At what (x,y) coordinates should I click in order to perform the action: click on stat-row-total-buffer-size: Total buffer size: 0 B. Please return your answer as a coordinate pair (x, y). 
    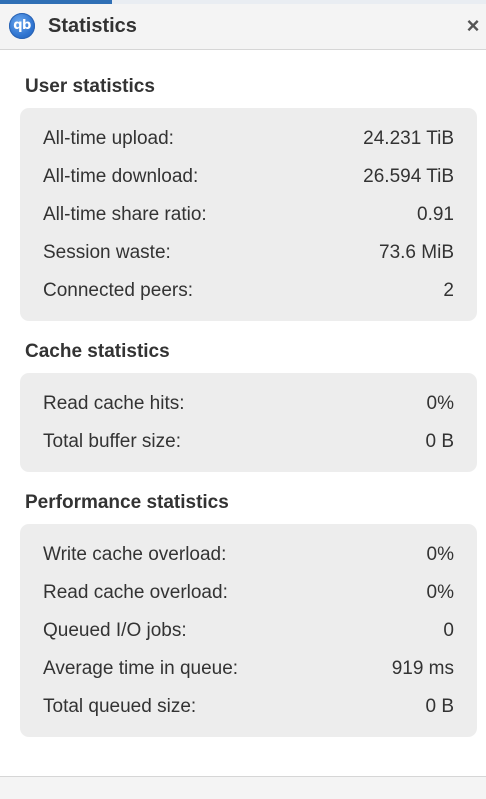
    Looking at the image, I should click on (248, 442).